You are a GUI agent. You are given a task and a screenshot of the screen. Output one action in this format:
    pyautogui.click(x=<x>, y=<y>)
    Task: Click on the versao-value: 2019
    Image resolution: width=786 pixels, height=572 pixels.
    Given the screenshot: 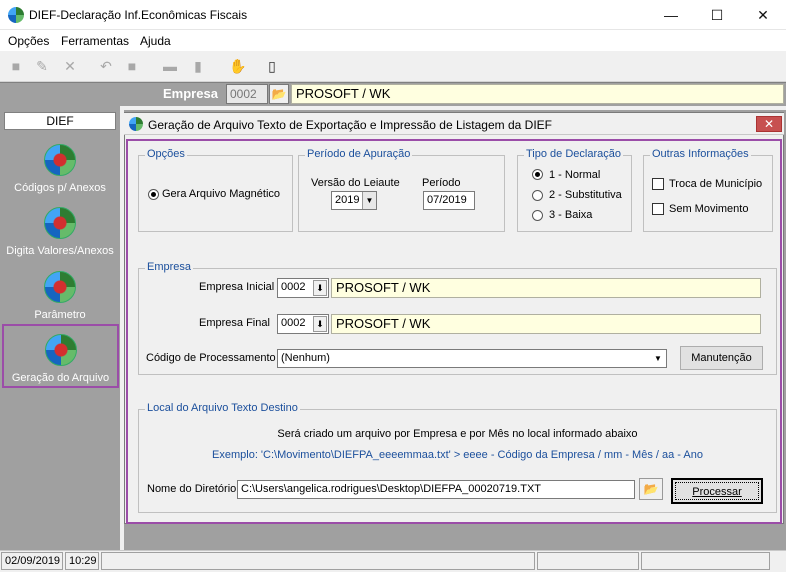 What is the action you would take?
    pyautogui.click(x=347, y=200)
    